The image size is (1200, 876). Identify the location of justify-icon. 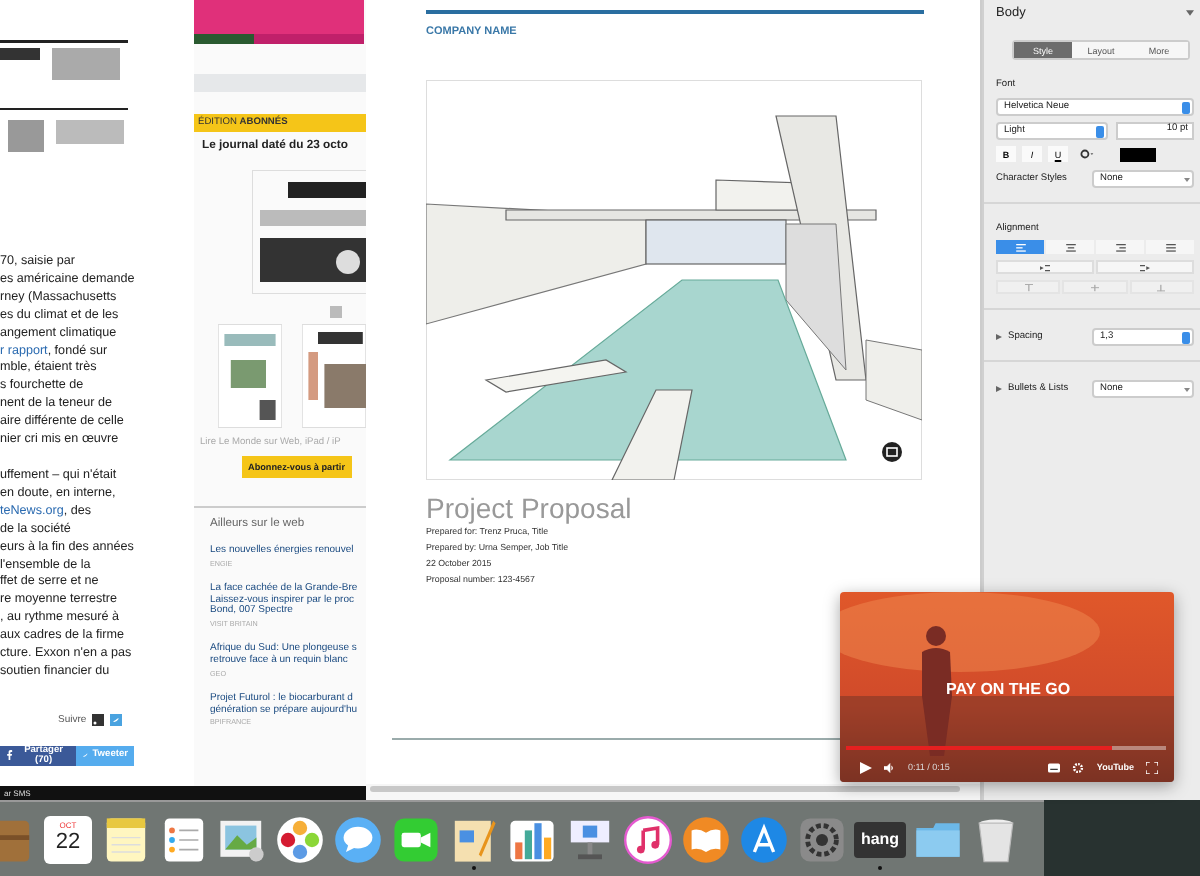
(1170, 247).